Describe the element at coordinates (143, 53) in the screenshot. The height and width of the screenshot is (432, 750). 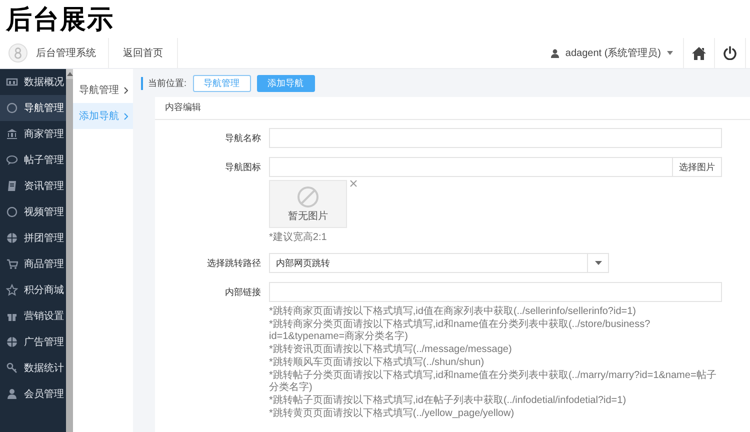
I see `home-link: 返回首页` at that location.